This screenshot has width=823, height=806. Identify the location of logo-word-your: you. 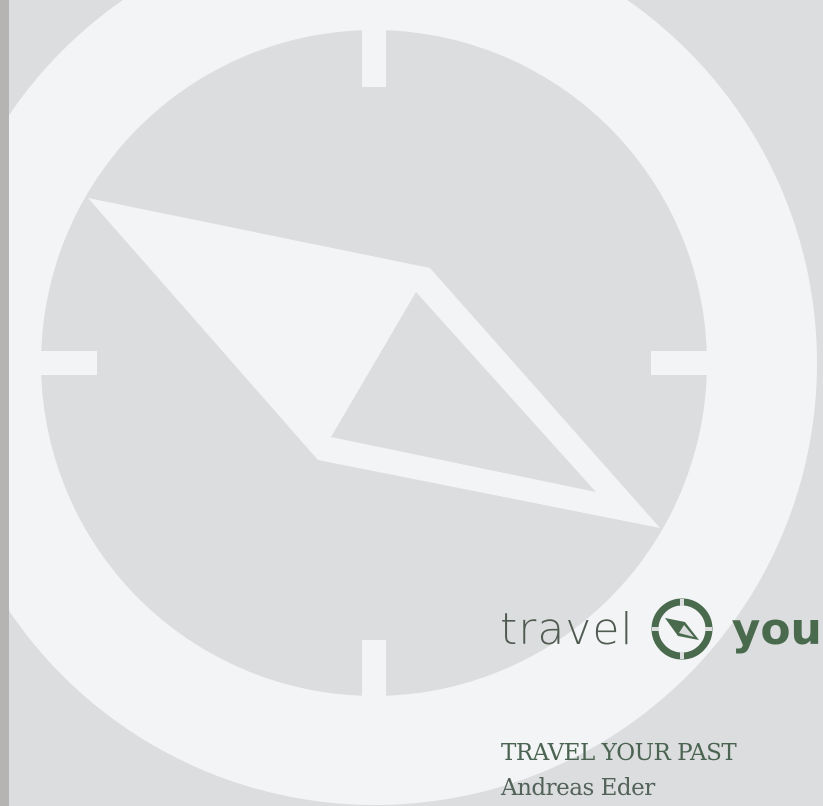
(776, 629).